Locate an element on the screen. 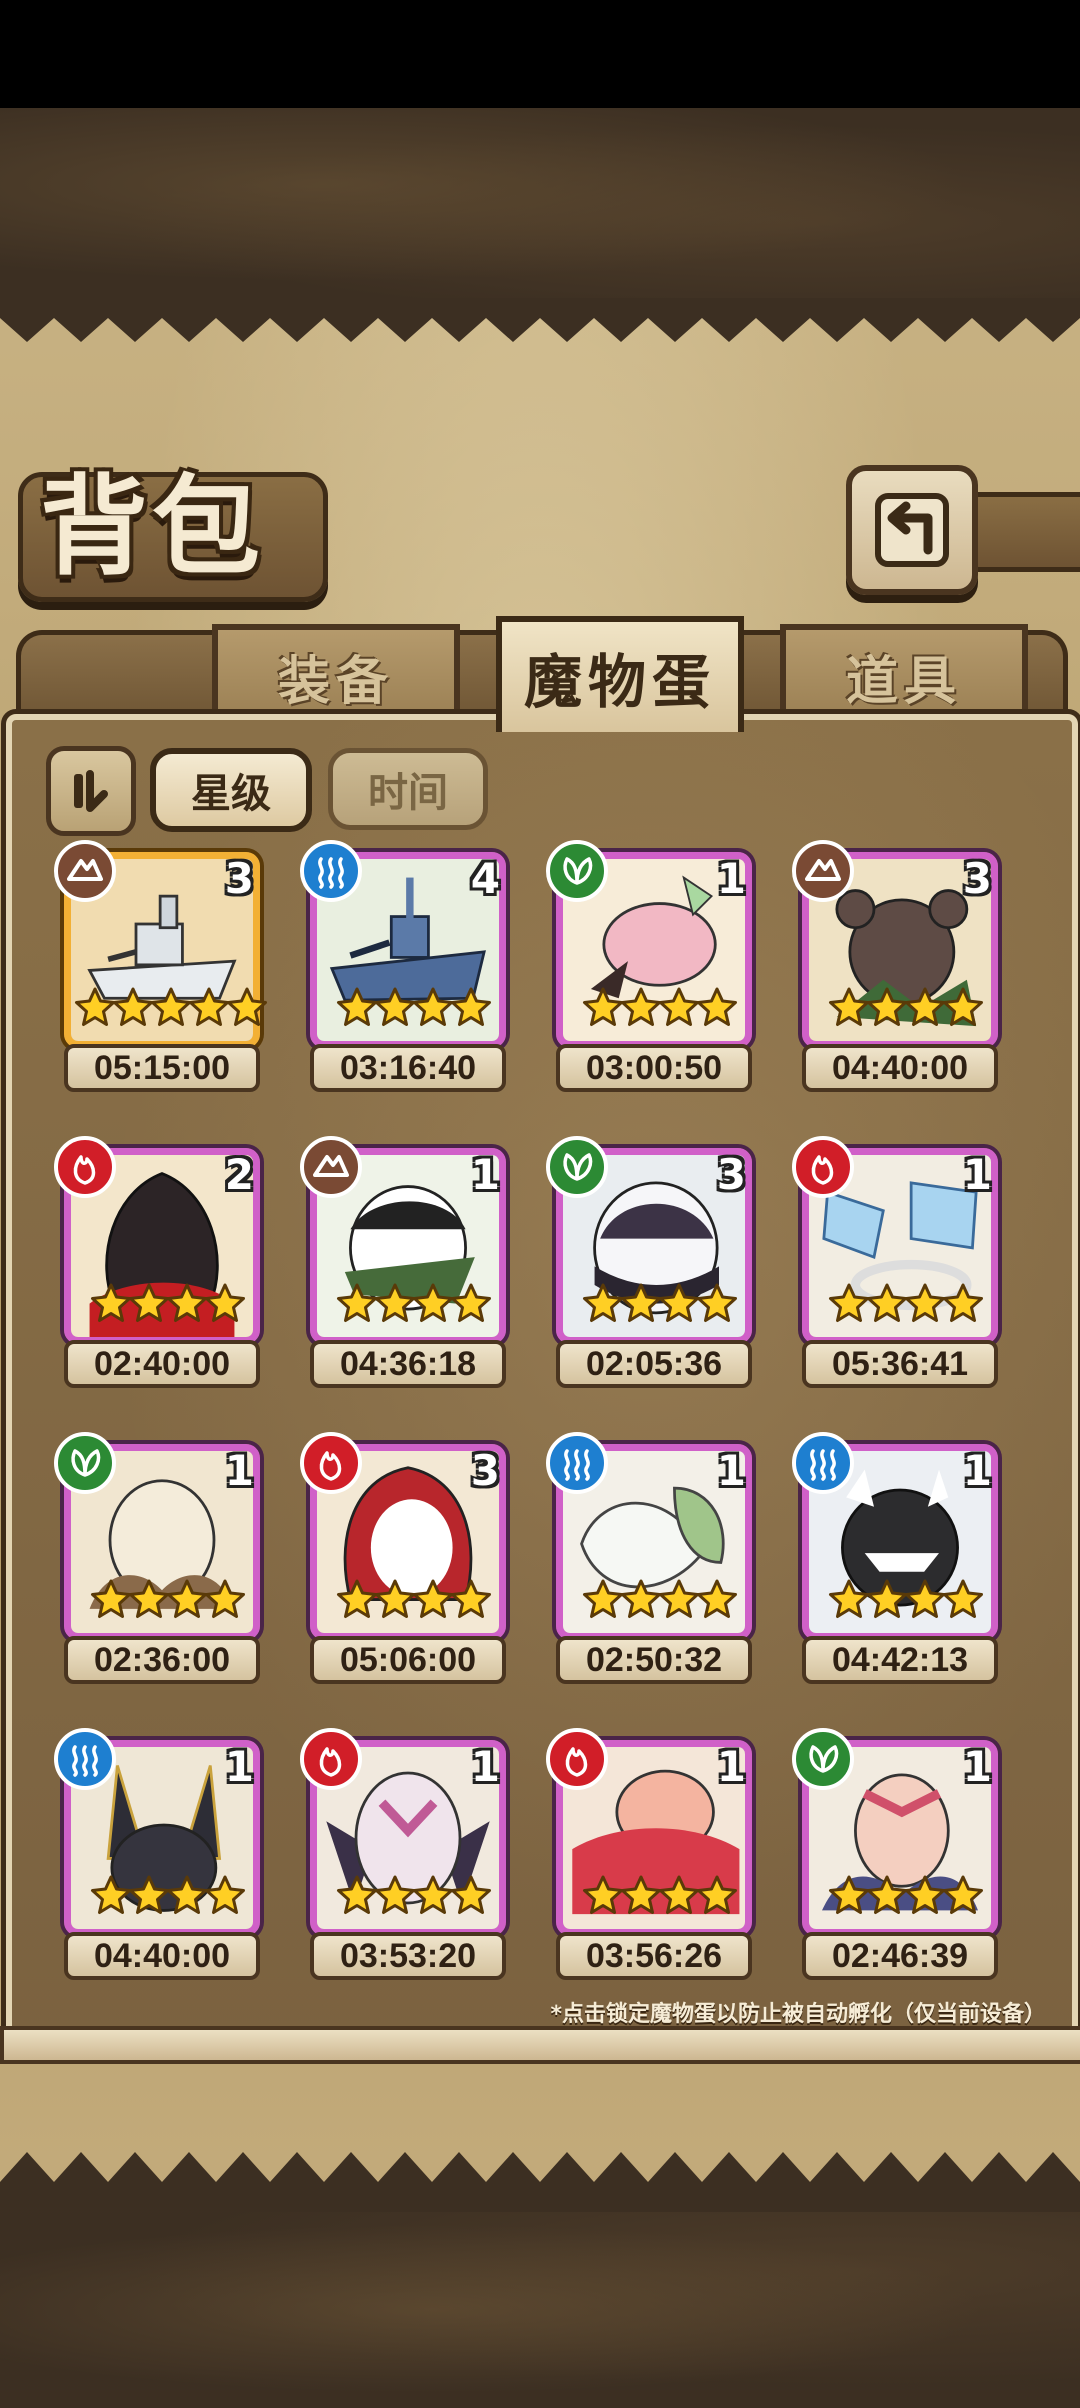 This screenshot has width=1080, height=2408. tab-equipment: 装备 is located at coordinates (336, 673).